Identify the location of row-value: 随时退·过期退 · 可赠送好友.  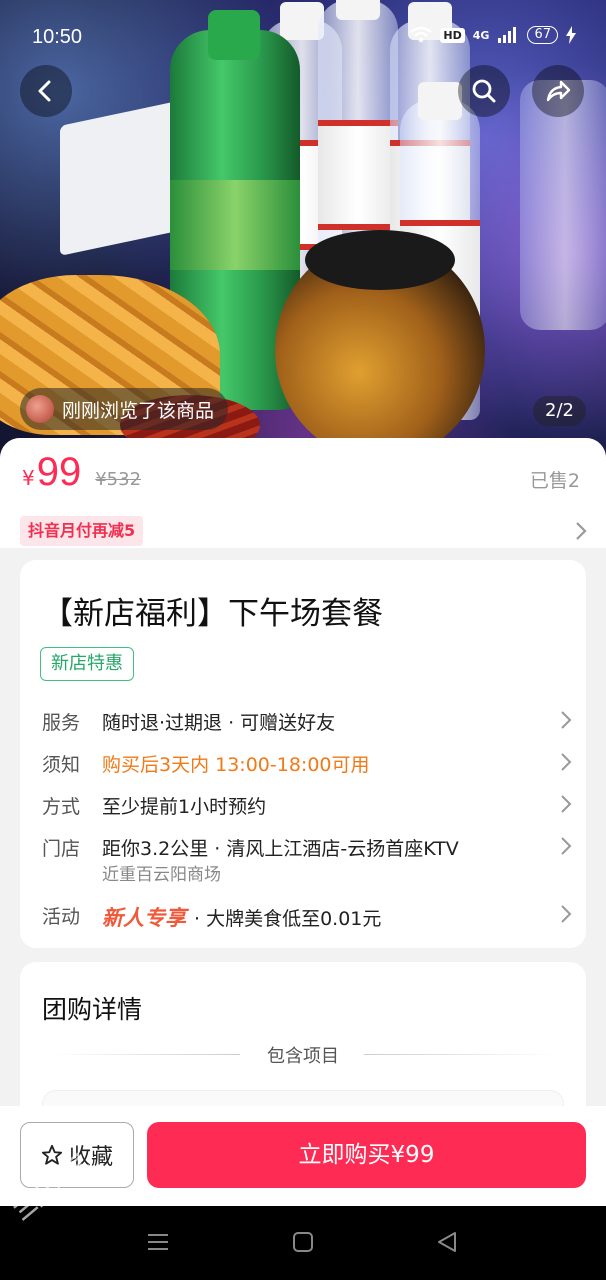
(219, 723).